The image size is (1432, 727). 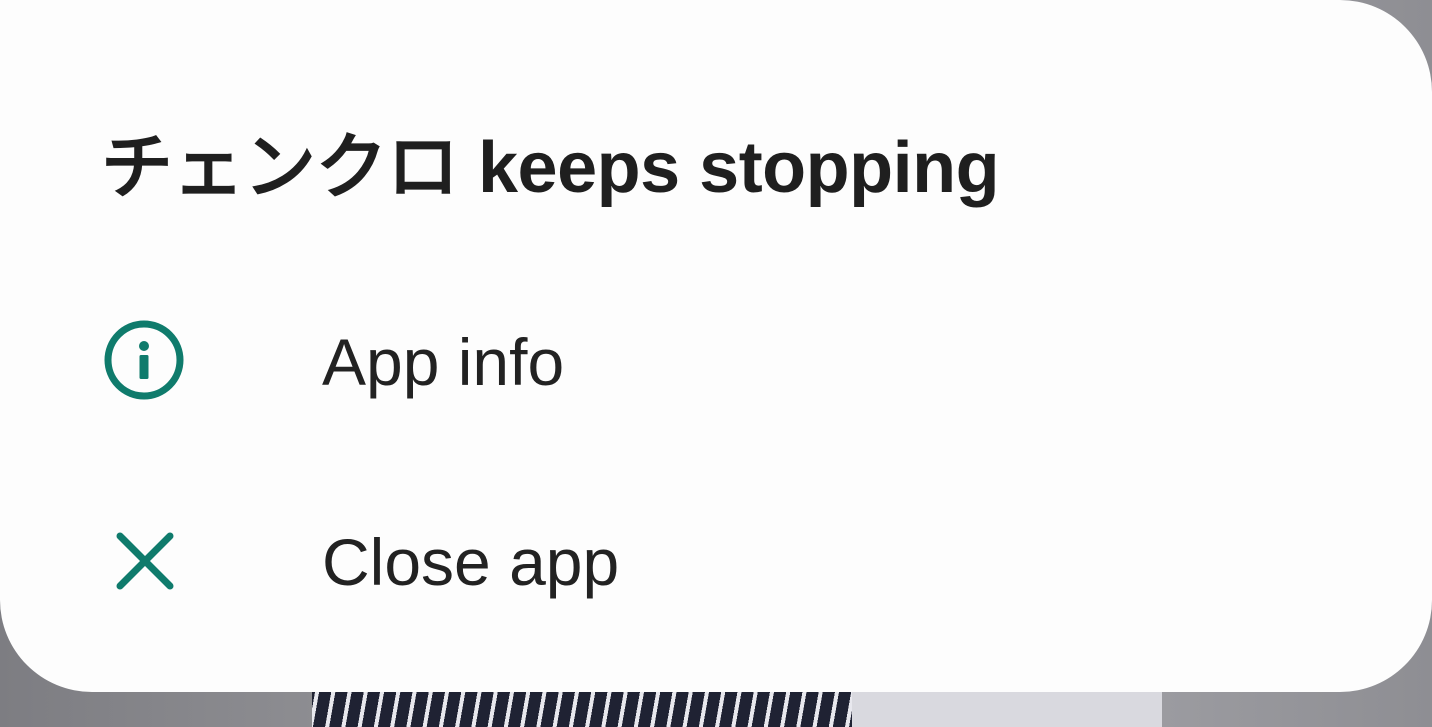 I want to click on close-app-label: Close app, so click(x=471, y=562).